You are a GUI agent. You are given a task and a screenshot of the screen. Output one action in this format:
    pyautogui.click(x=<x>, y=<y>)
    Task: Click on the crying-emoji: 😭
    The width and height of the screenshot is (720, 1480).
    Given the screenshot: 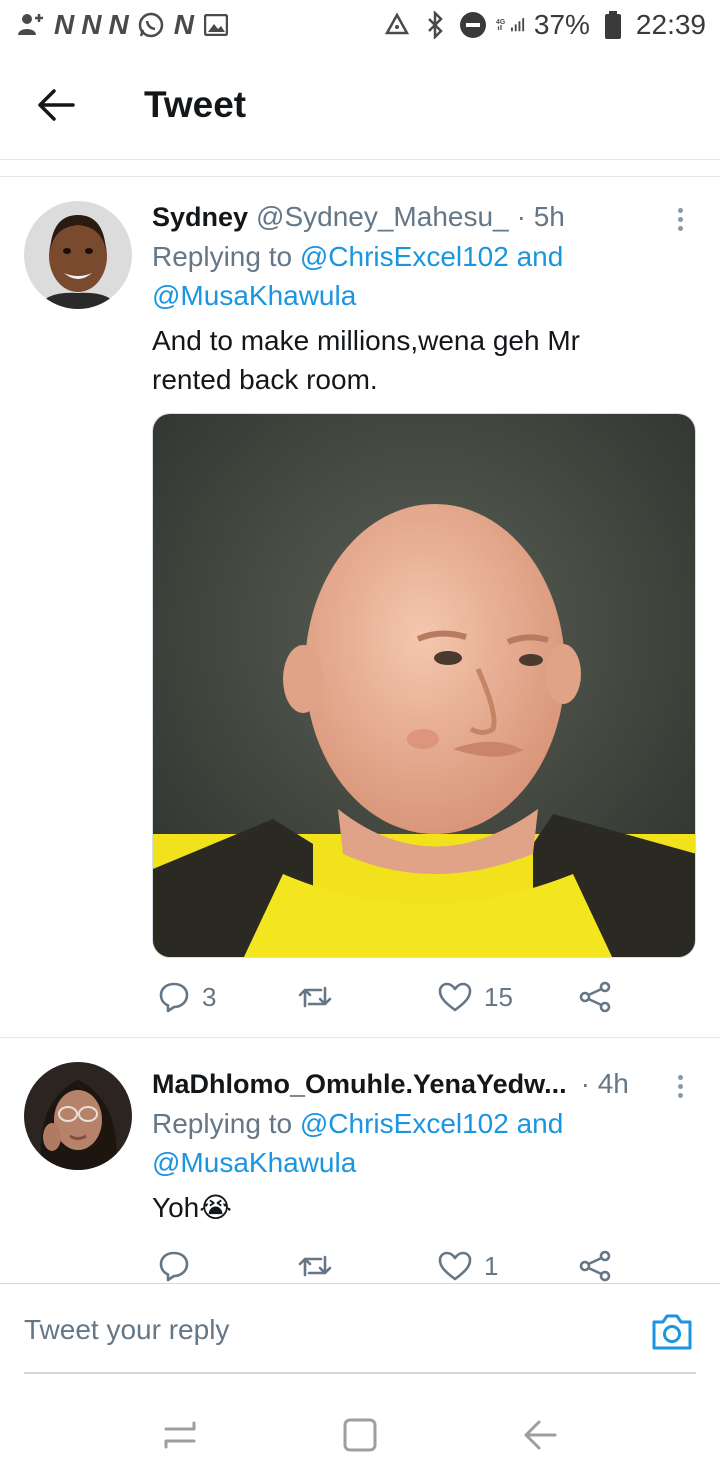 What is the action you would take?
    pyautogui.click(x=215, y=1207)
    